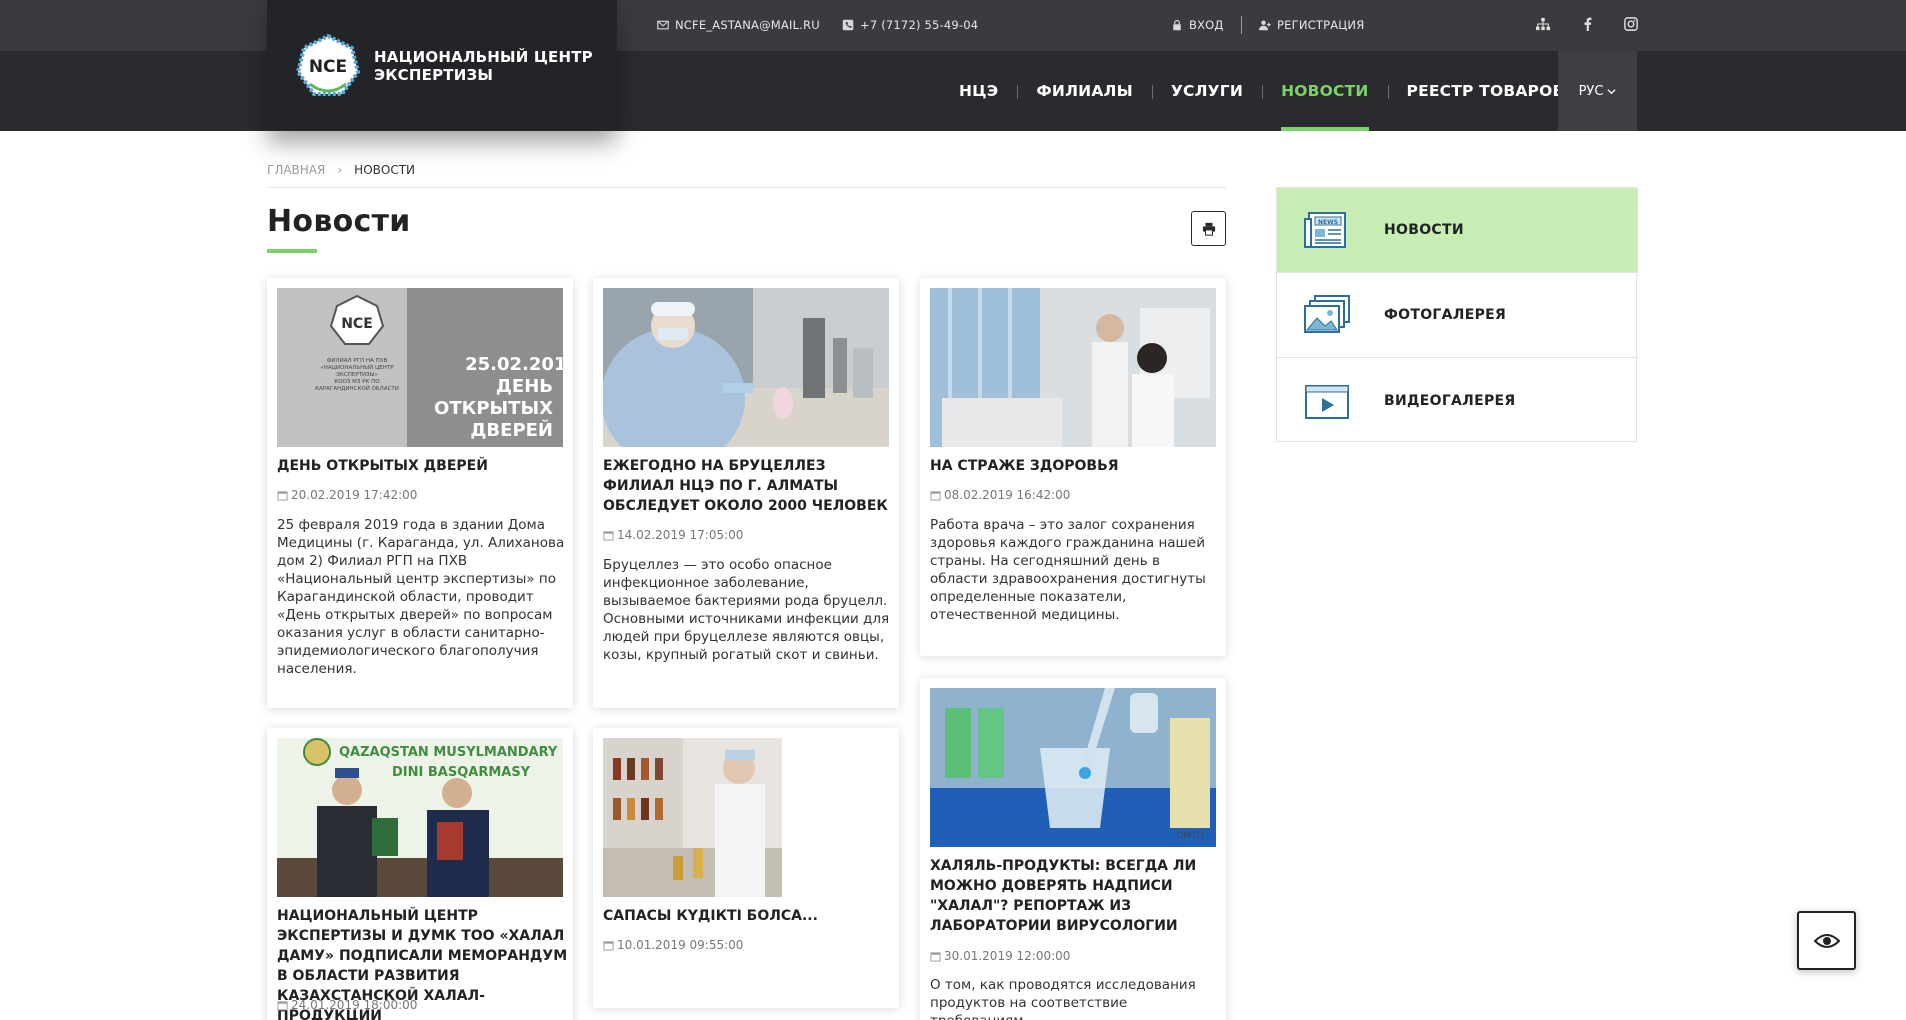 This screenshot has height=1020, width=1906. I want to click on news-date: 30.01.2019 12:00:00, so click(1000, 956).